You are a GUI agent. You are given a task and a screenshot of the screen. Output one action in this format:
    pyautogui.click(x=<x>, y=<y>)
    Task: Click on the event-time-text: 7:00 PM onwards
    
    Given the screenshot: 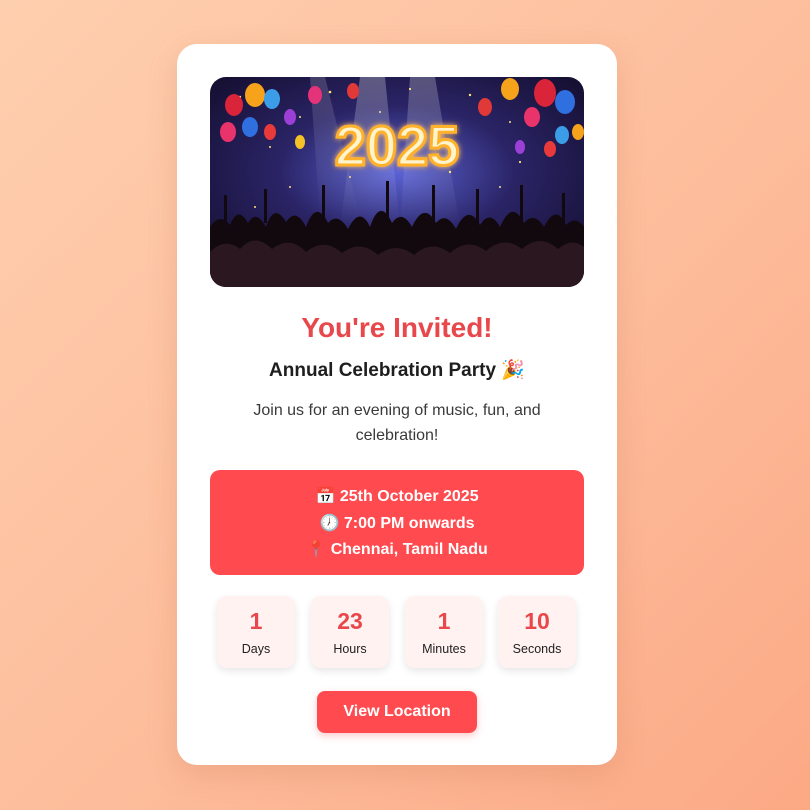 What is the action you would take?
    pyautogui.click(x=409, y=523)
    